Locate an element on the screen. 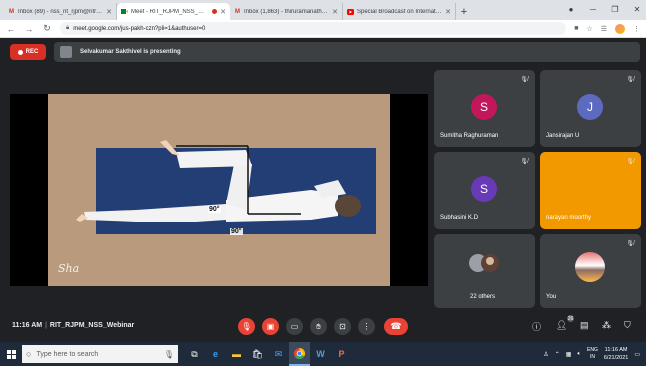 The image size is (646, 366). reading-list-icon: ☰ is located at coordinates (604, 29).